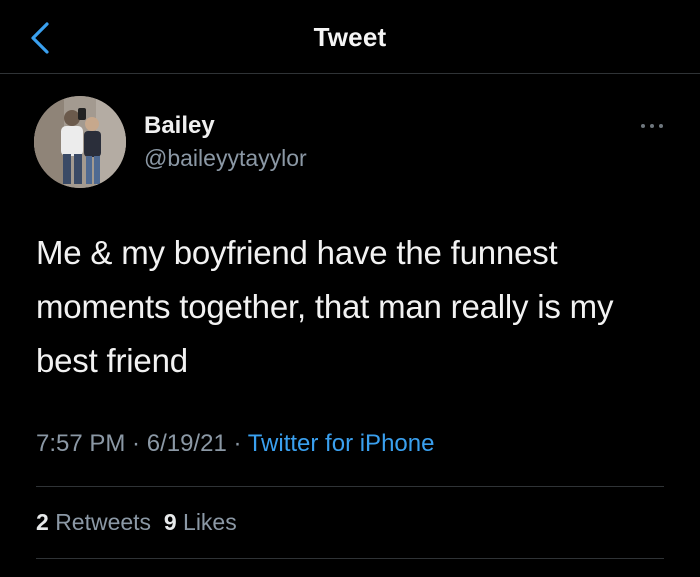  I want to click on retweets-stat: 2 Retweets, so click(93, 522).